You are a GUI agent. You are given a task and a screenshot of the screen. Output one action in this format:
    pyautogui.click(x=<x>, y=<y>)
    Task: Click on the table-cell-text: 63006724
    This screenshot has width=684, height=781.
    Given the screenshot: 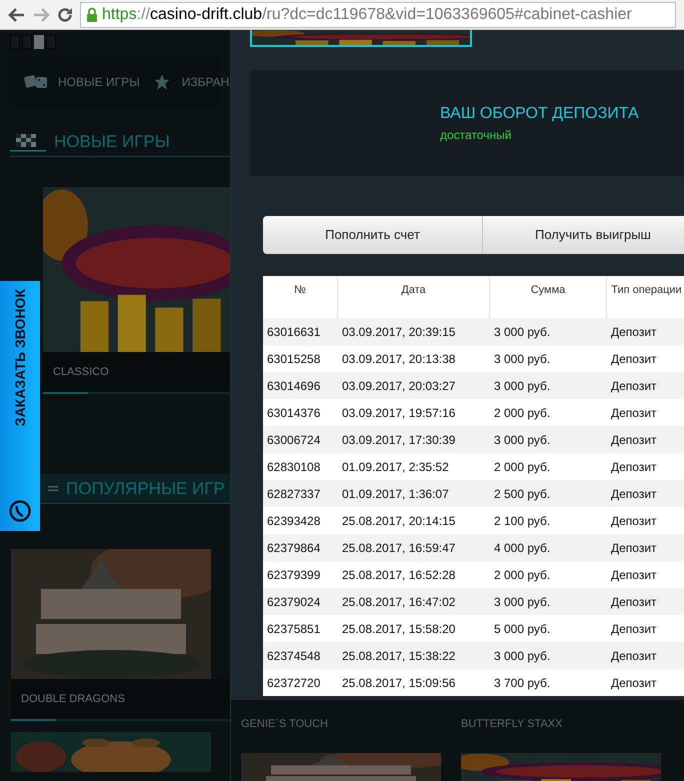 What is the action you would take?
    pyautogui.click(x=294, y=440)
    